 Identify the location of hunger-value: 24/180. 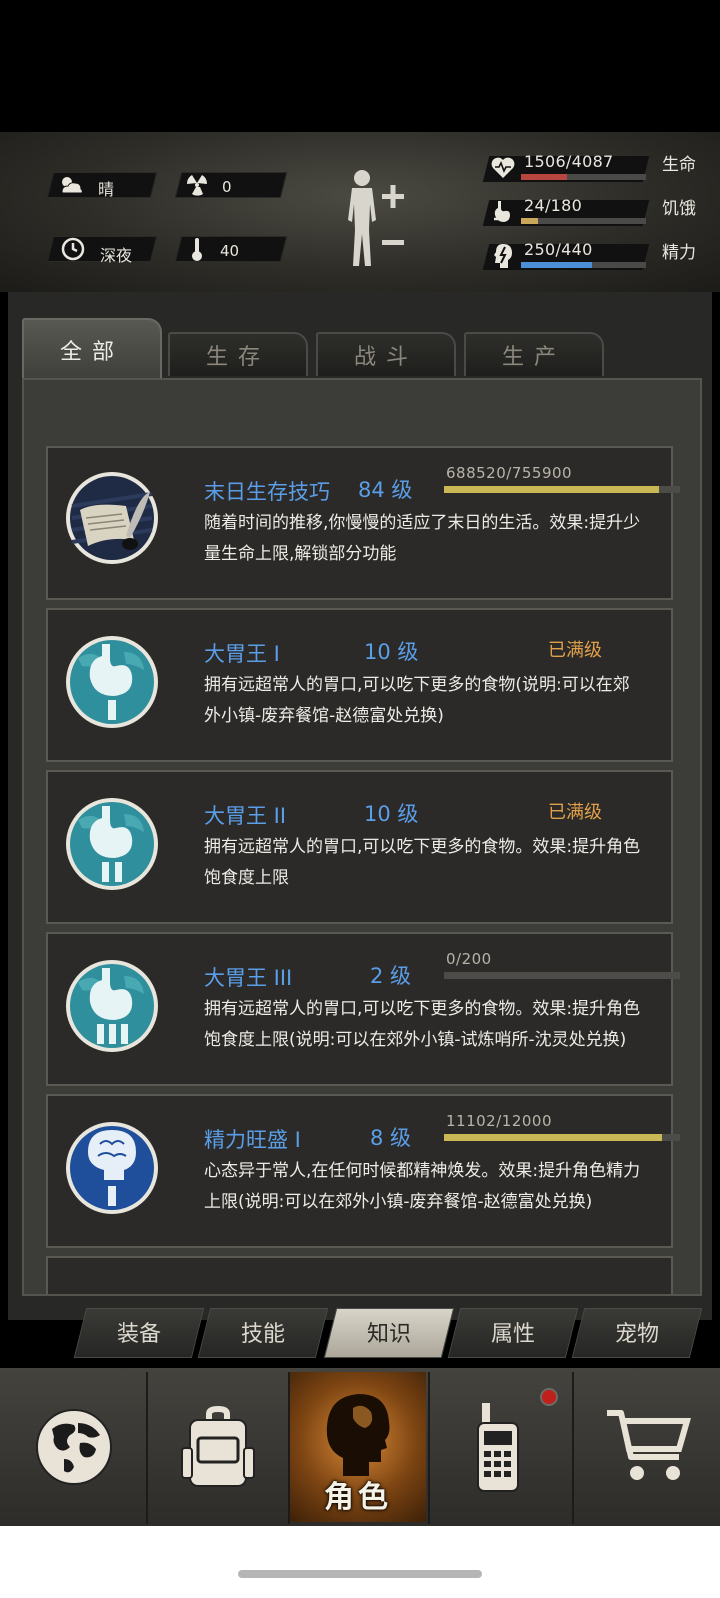
(553, 205).